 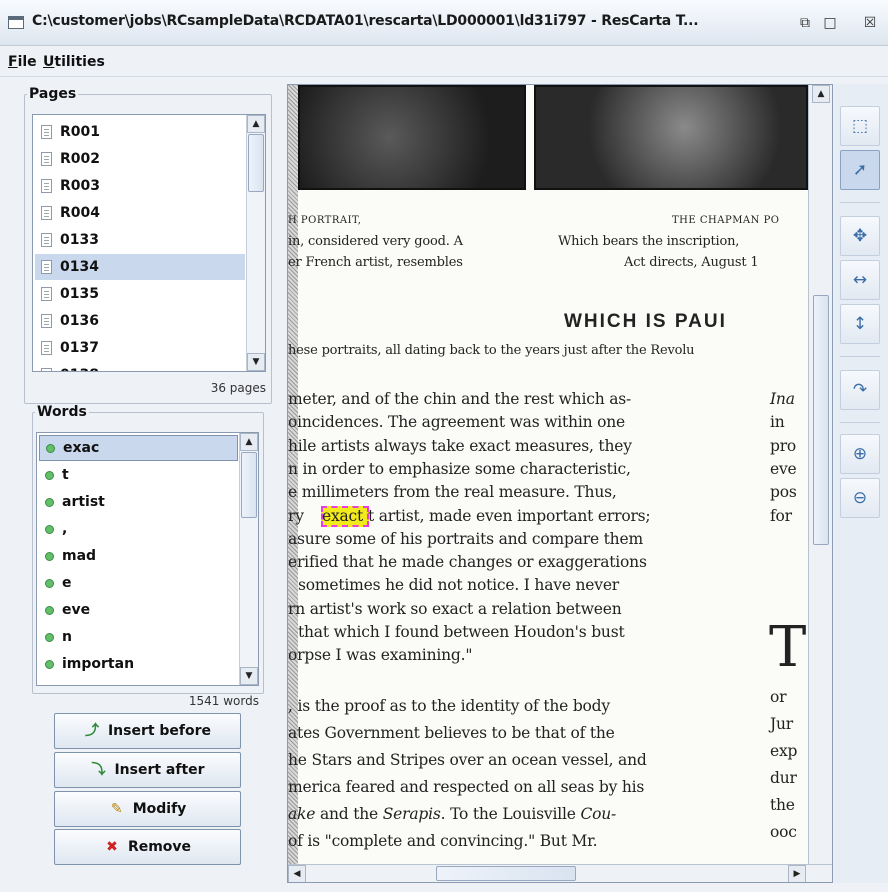 I want to click on menu-file-rest: ile, so click(x=27, y=62).